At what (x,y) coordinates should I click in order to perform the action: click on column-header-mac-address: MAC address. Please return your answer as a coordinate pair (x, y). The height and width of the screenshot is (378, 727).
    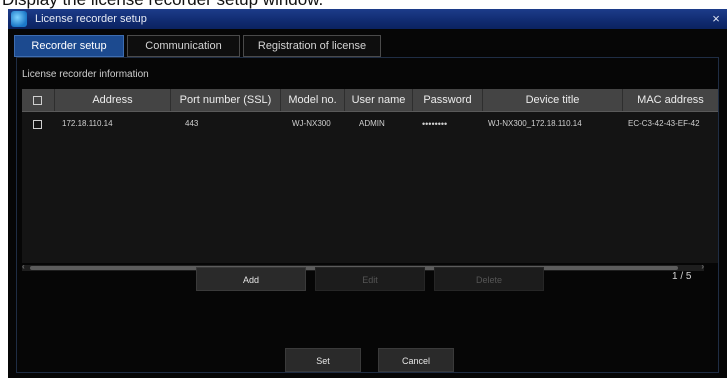
    Looking at the image, I should click on (670, 100).